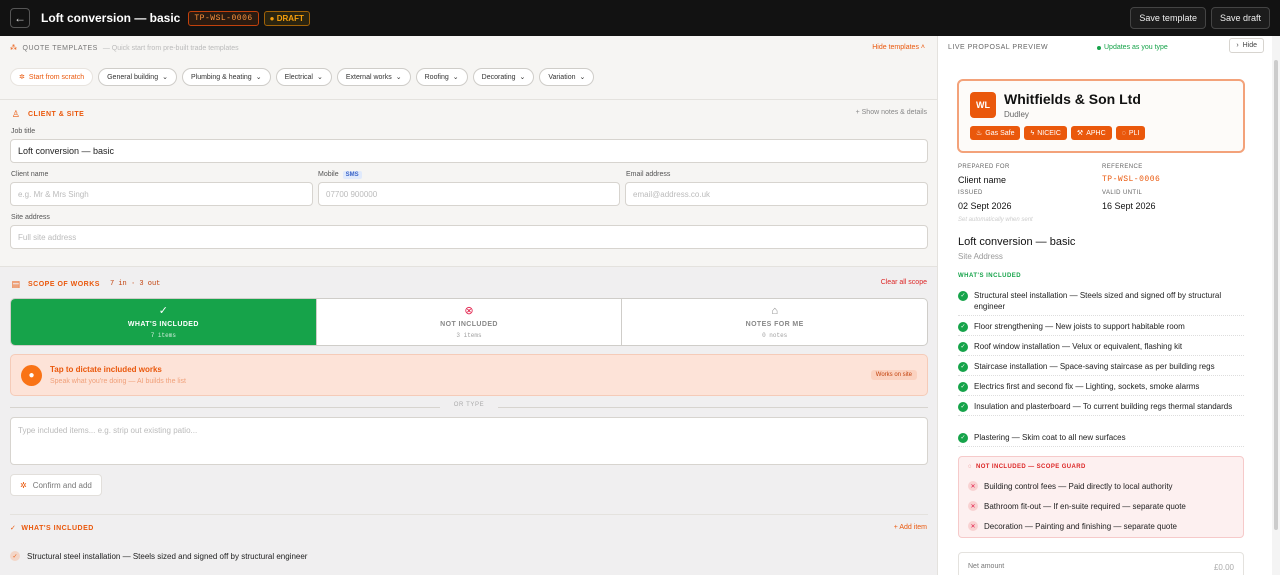 This screenshot has height=575, width=1280. What do you see at coordinates (648, 174) in the screenshot?
I see `email-label: Email address` at bounding box center [648, 174].